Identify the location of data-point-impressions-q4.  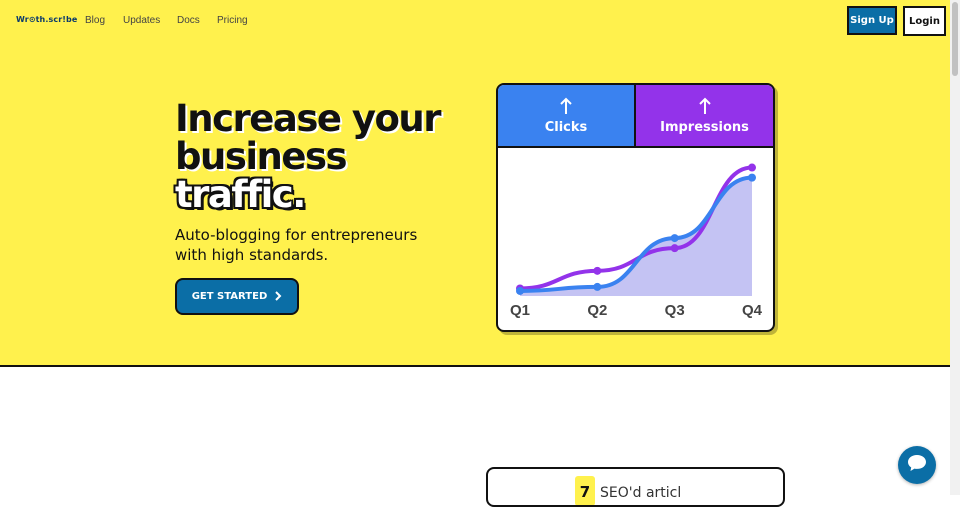
(752, 167).